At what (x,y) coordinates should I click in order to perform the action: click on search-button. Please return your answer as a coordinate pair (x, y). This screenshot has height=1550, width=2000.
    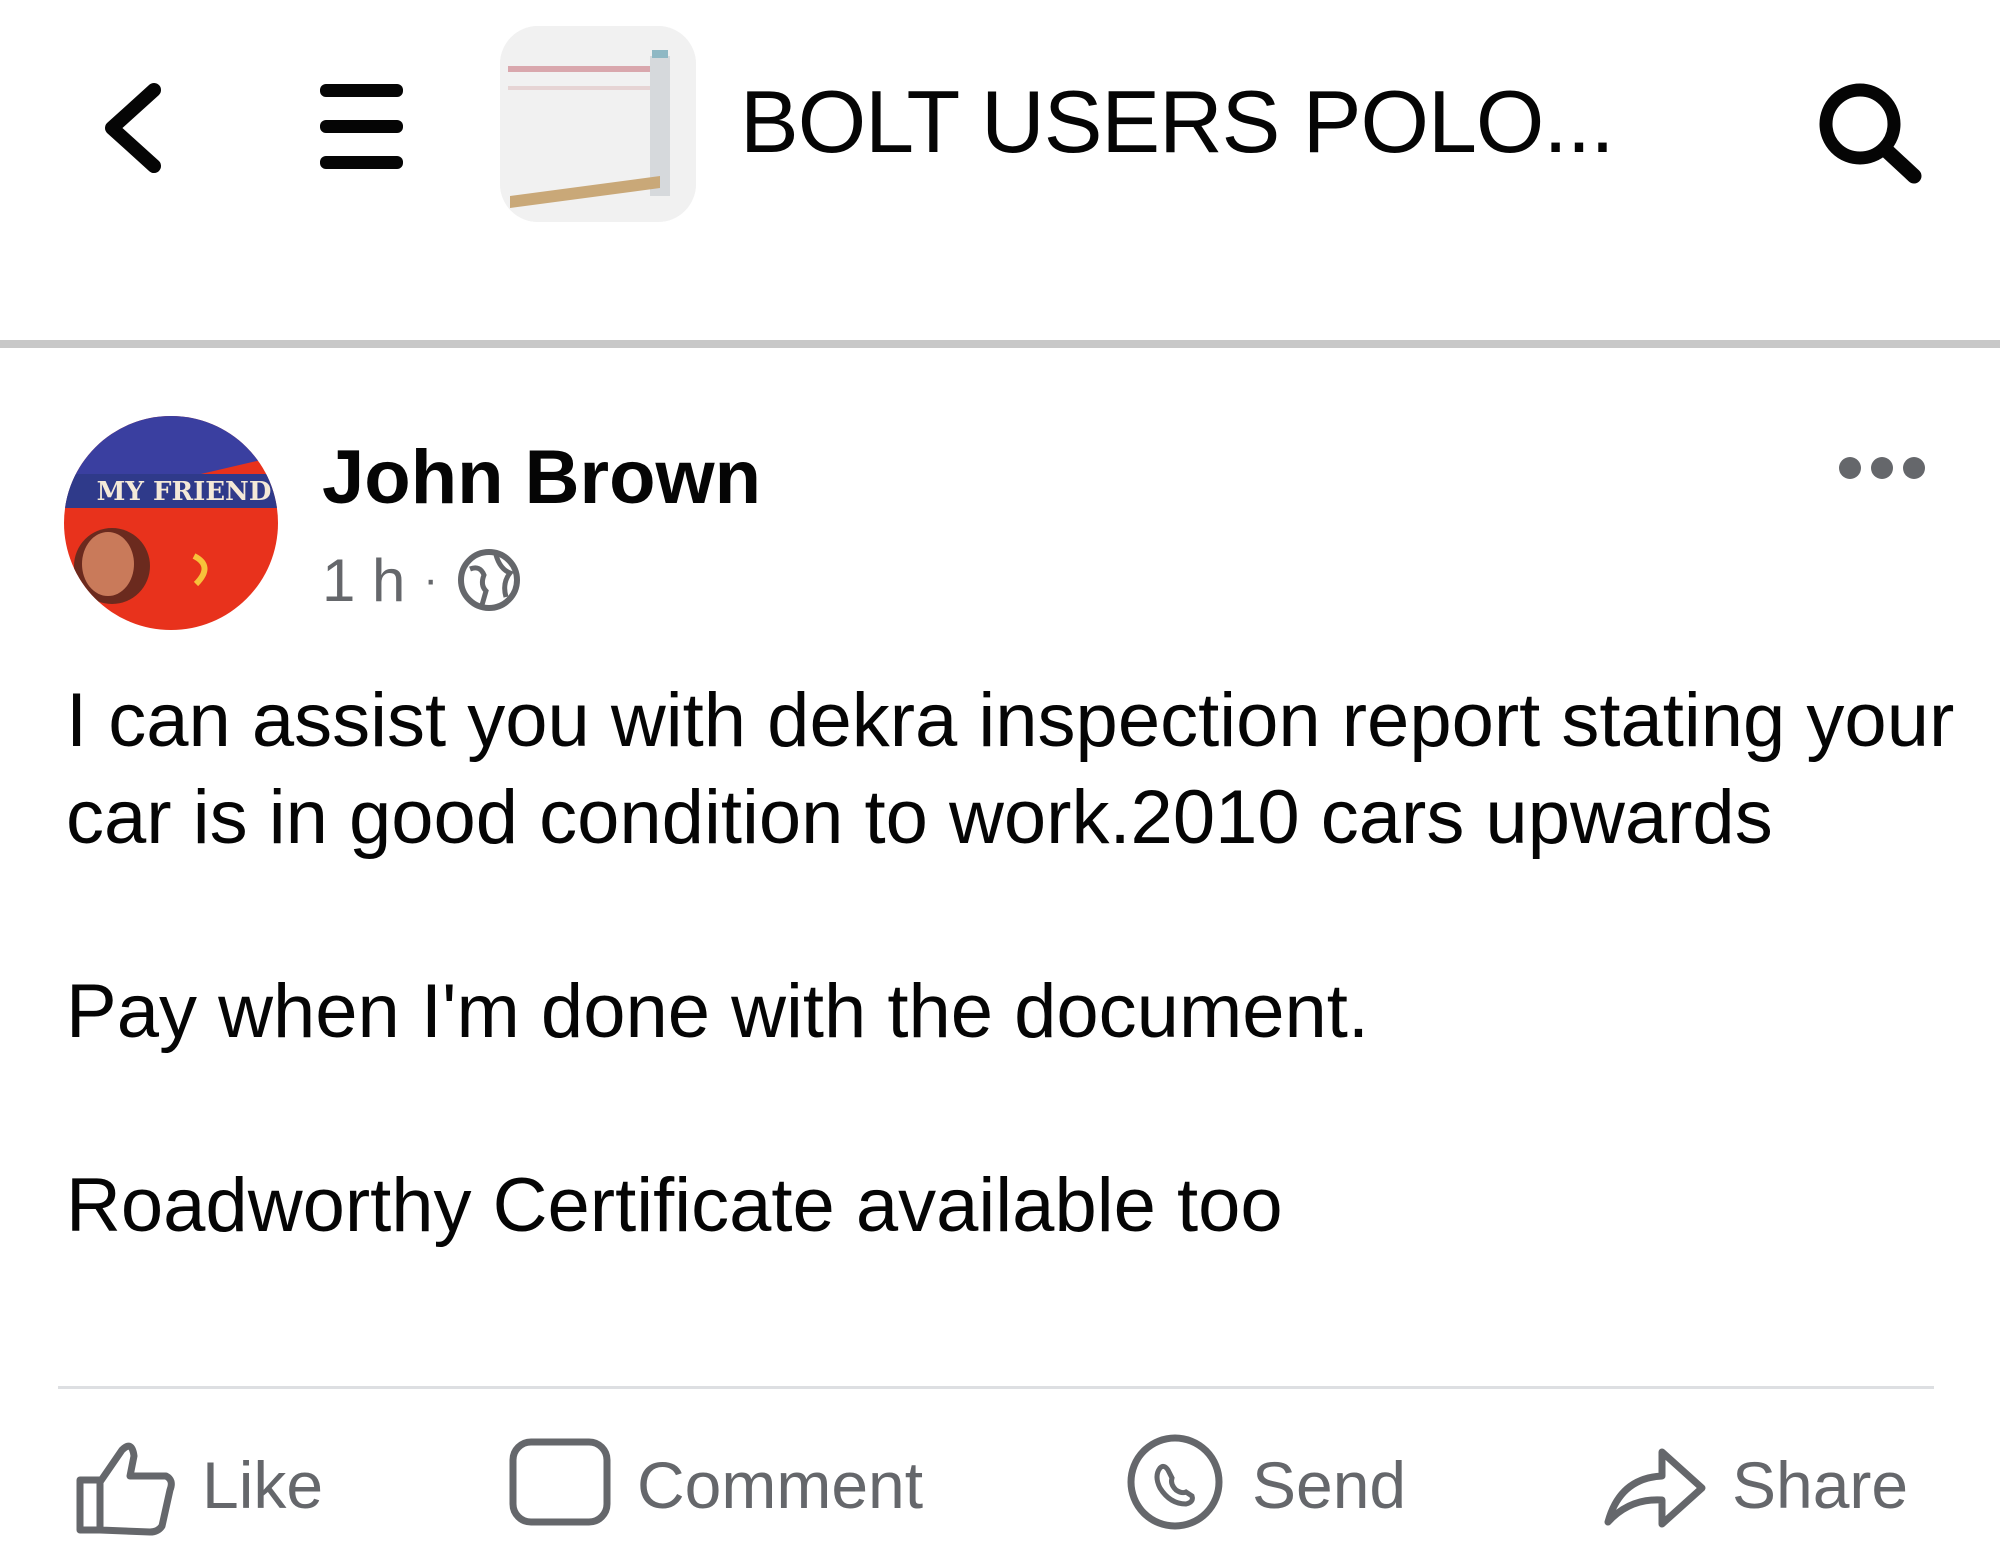
    Looking at the image, I should click on (1870, 133).